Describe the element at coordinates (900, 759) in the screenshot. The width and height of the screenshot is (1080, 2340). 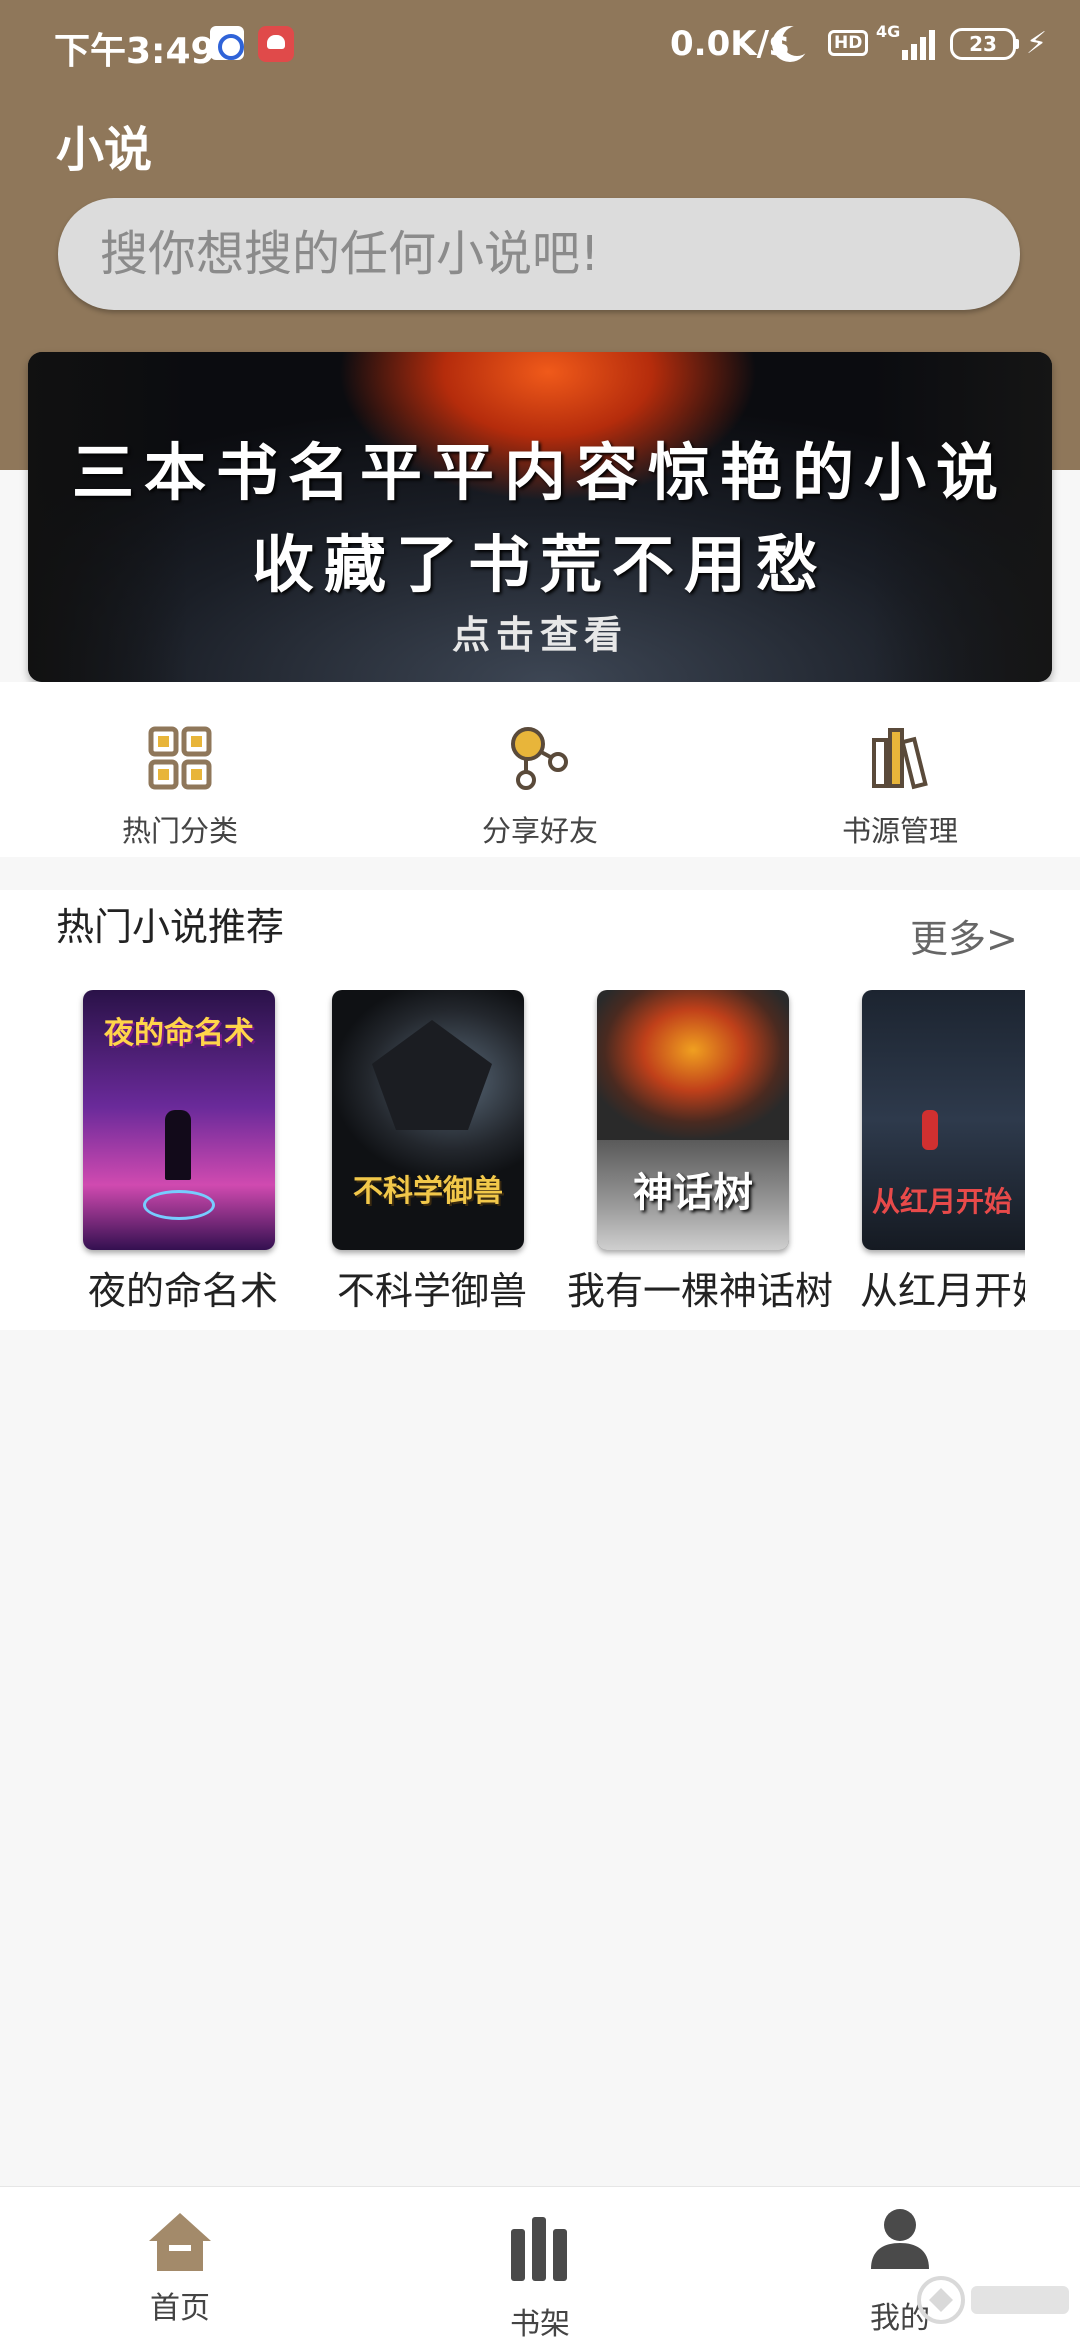
I see `books-icon` at that location.